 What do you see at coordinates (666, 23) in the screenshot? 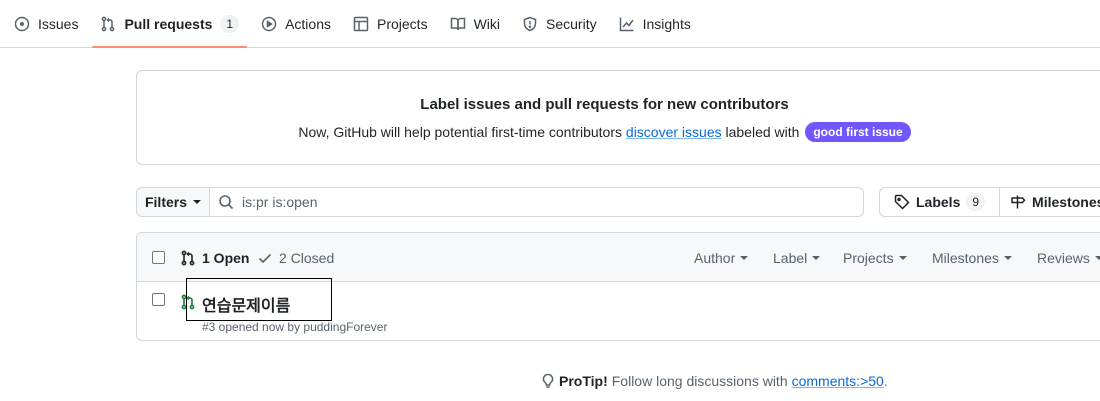
I see `tab-insights-label: Insights` at bounding box center [666, 23].